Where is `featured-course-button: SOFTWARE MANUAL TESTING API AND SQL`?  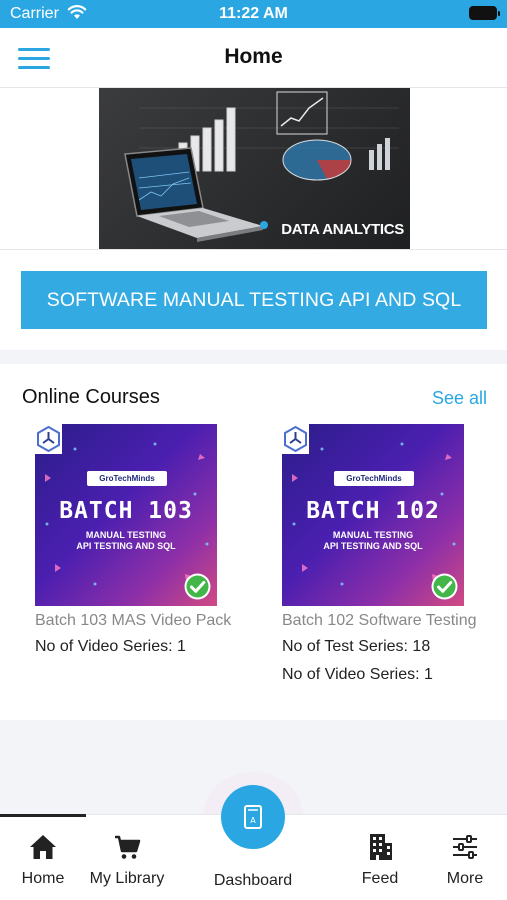 featured-course-button: SOFTWARE MANUAL TESTING API AND SQL is located at coordinates (254, 300).